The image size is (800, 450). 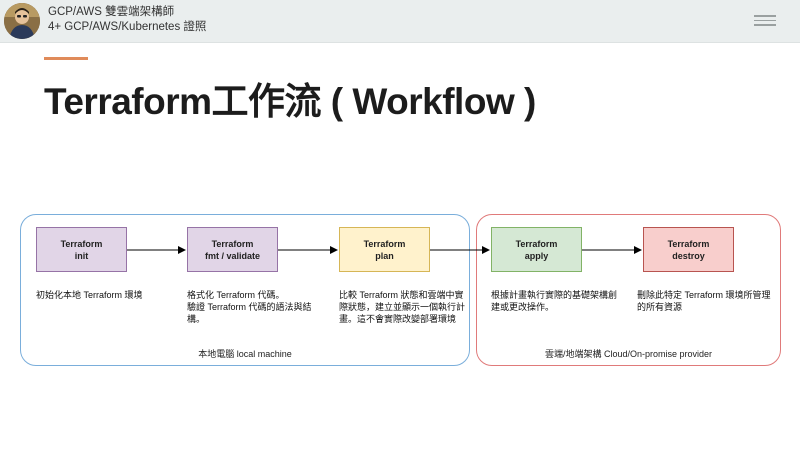 What do you see at coordinates (81, 255) in the screenshot?
I see `step-command: init` at bounding box center [81, 255].